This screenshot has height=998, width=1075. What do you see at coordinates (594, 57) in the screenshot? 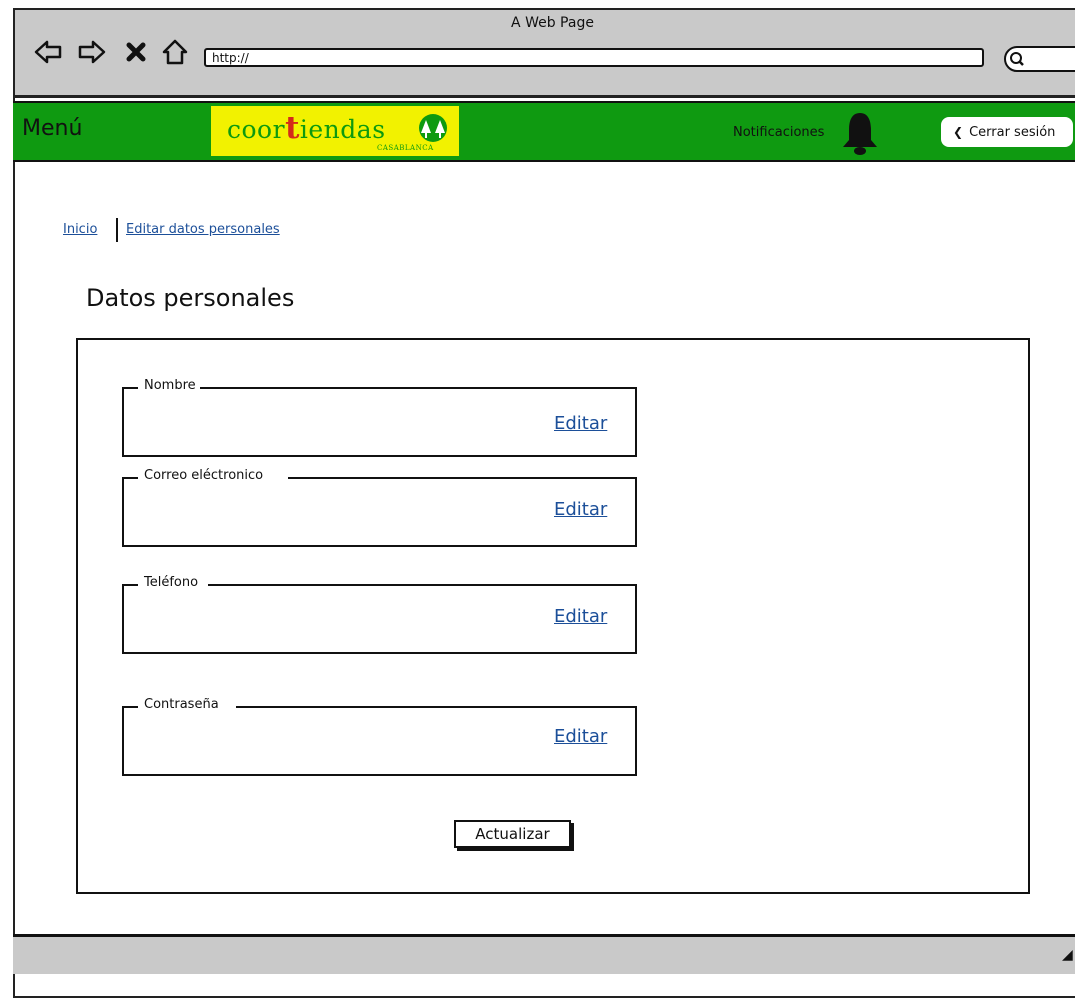
I see `url-field: http://` at bounding box center [594, 57].